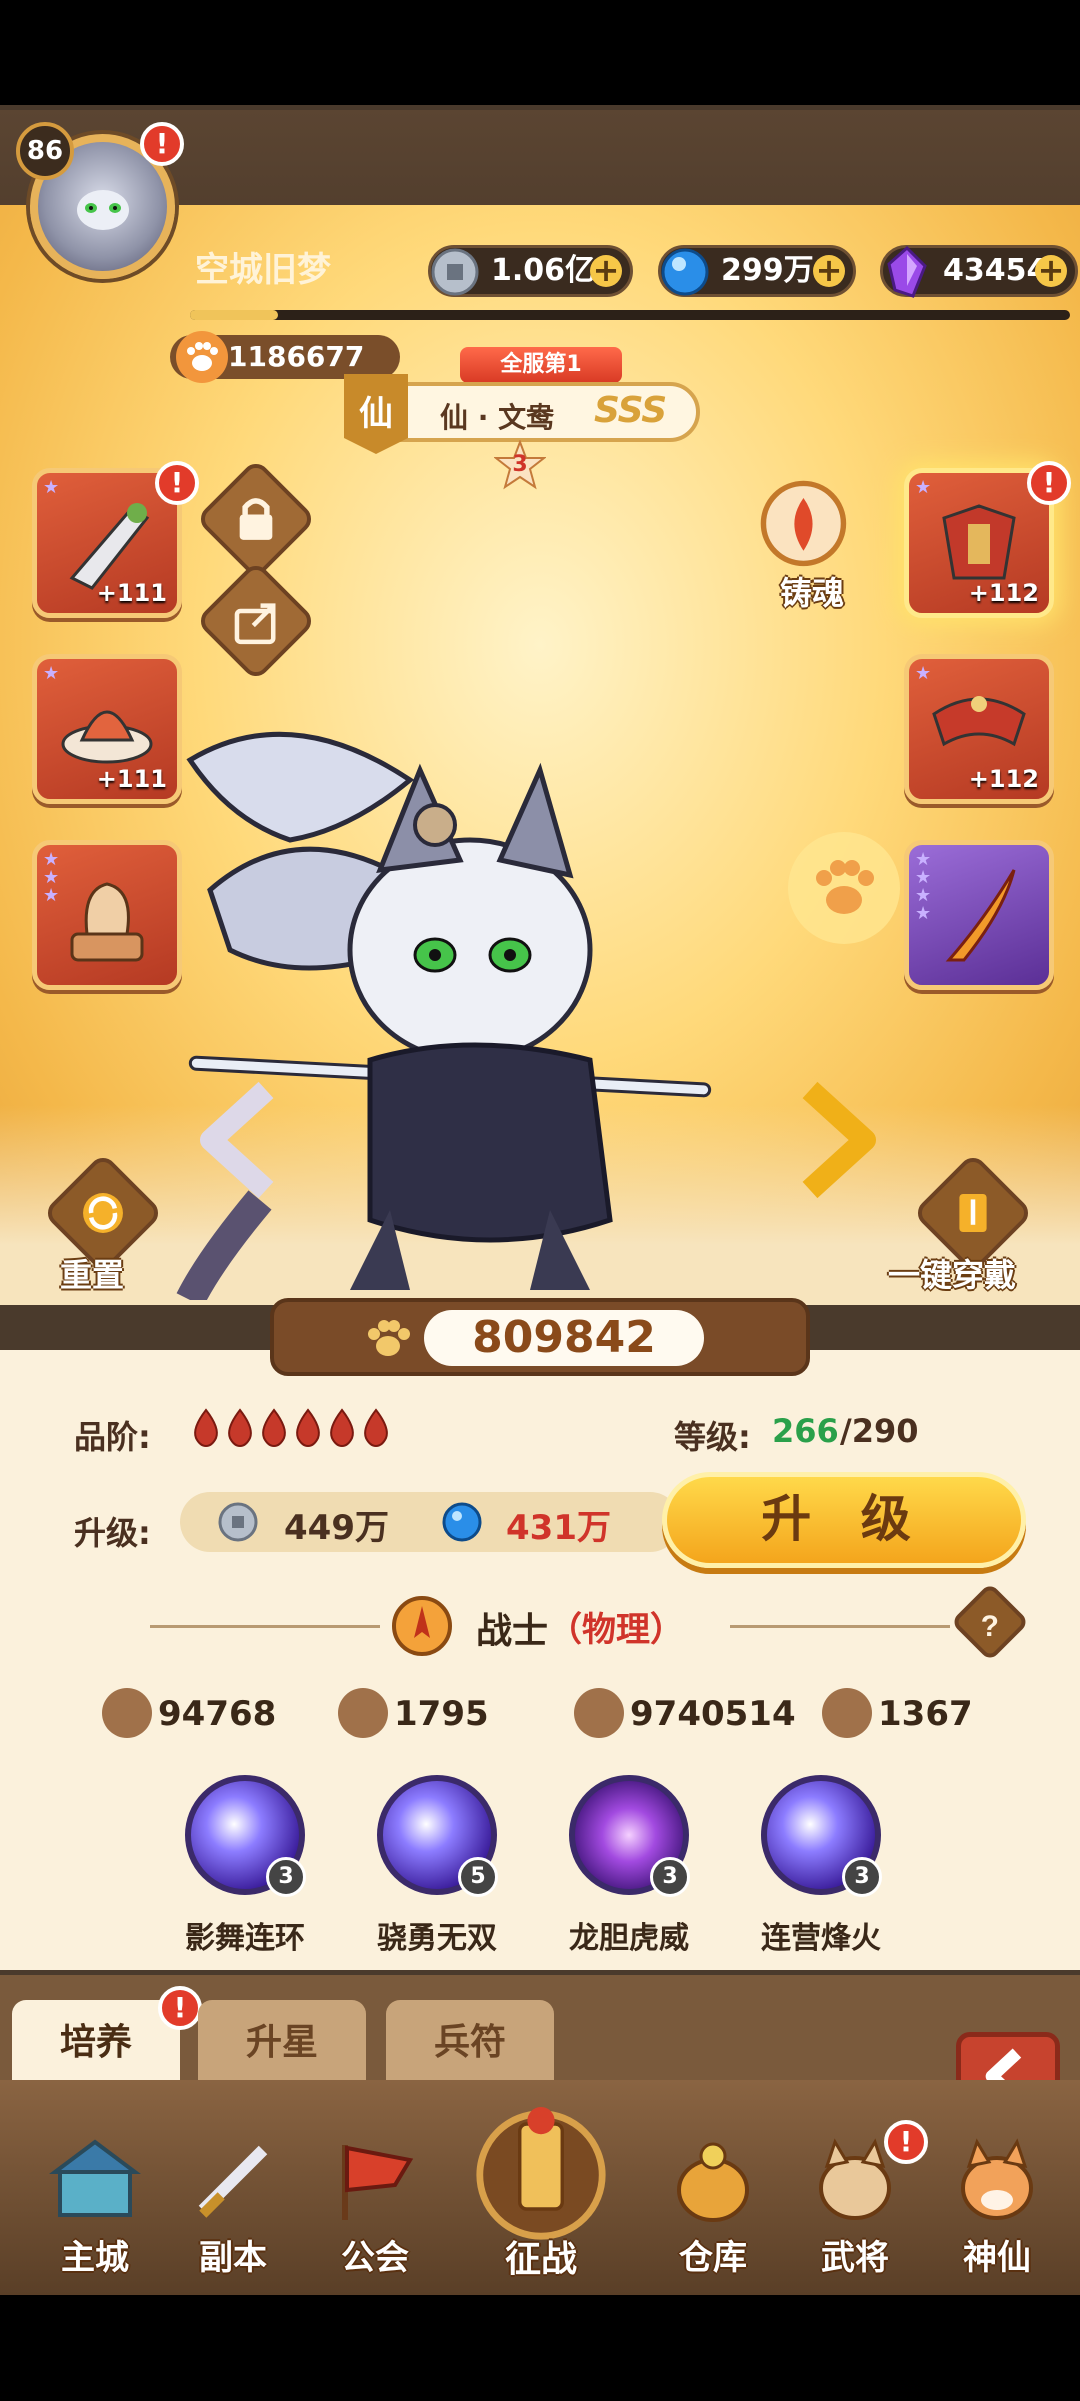 The width and height of the screenshot is (1080, 2401). I want to click on upgrade-button: 升 级, so click(844, 1520).